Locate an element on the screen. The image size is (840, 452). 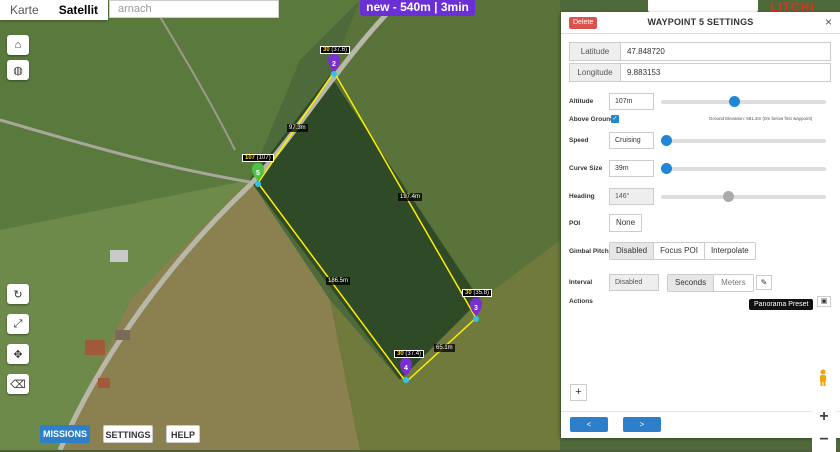
help-button: HELP is located at coordinates (183, 434).